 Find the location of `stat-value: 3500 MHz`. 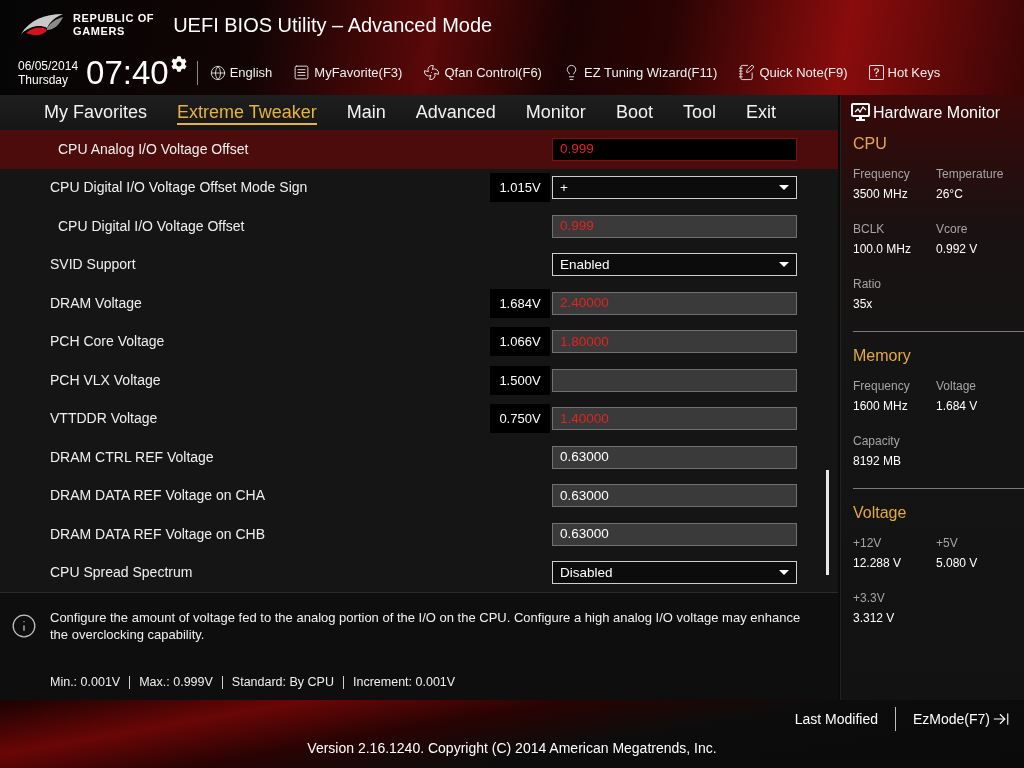

stat-value: 3500 MHz is located at coordinates (881, 194).